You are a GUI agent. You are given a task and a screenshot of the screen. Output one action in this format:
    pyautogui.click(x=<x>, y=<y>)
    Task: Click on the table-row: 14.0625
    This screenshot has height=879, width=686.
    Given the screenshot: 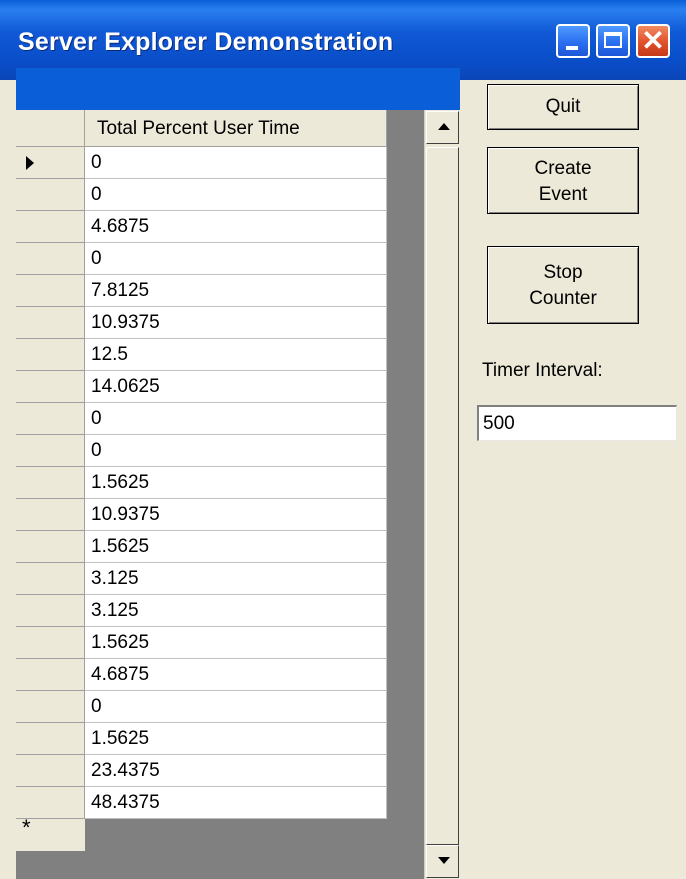 What is the action you would take?
    pyautogui.click(x=201, y=387)
    